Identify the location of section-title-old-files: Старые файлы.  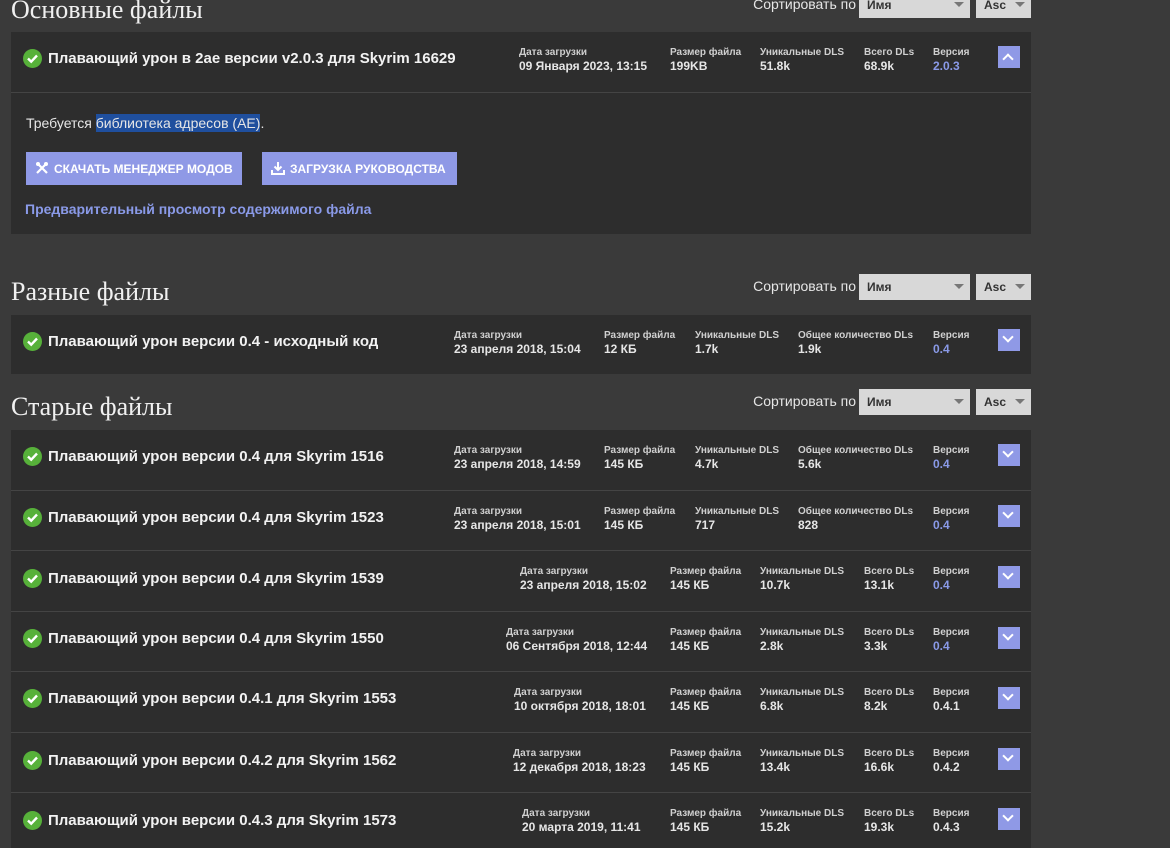
(92, 406).